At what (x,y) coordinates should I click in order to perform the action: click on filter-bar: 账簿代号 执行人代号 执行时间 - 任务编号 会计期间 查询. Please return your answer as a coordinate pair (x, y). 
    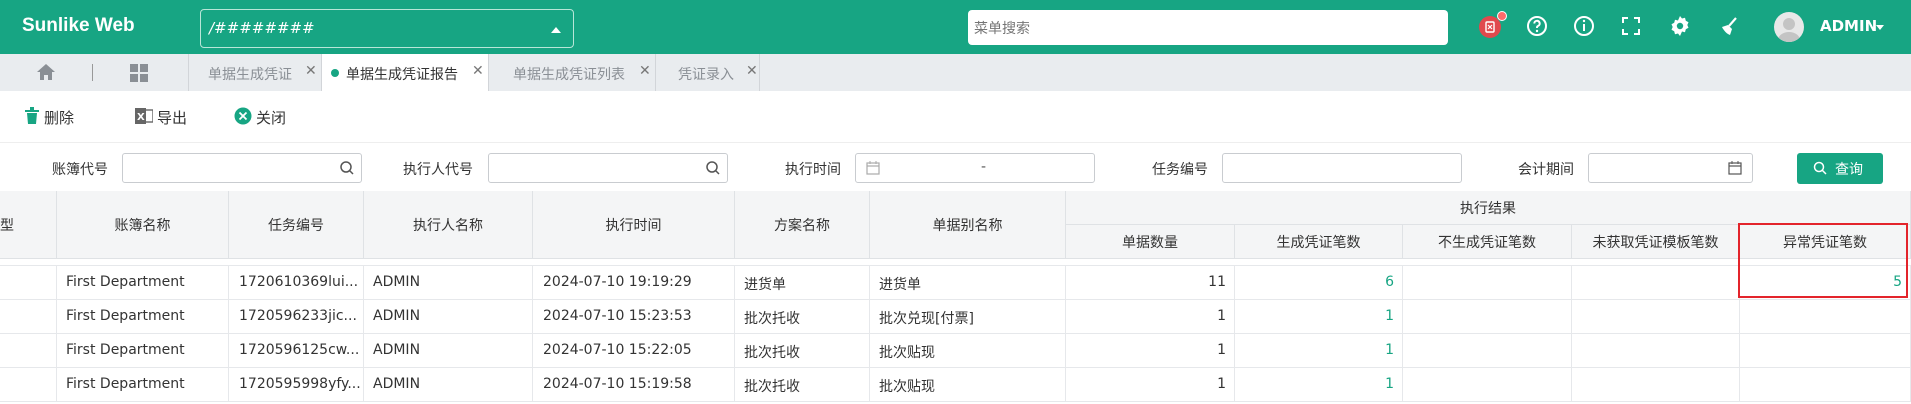
    Looking at the image, I should click on (955, 167).